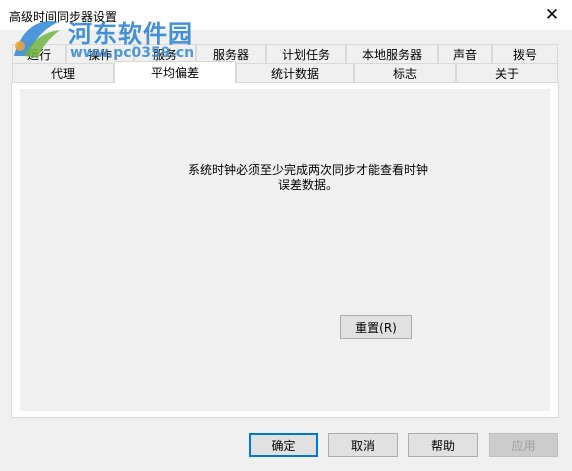  I want to click on tab-run: 运行, so click(39, 54).